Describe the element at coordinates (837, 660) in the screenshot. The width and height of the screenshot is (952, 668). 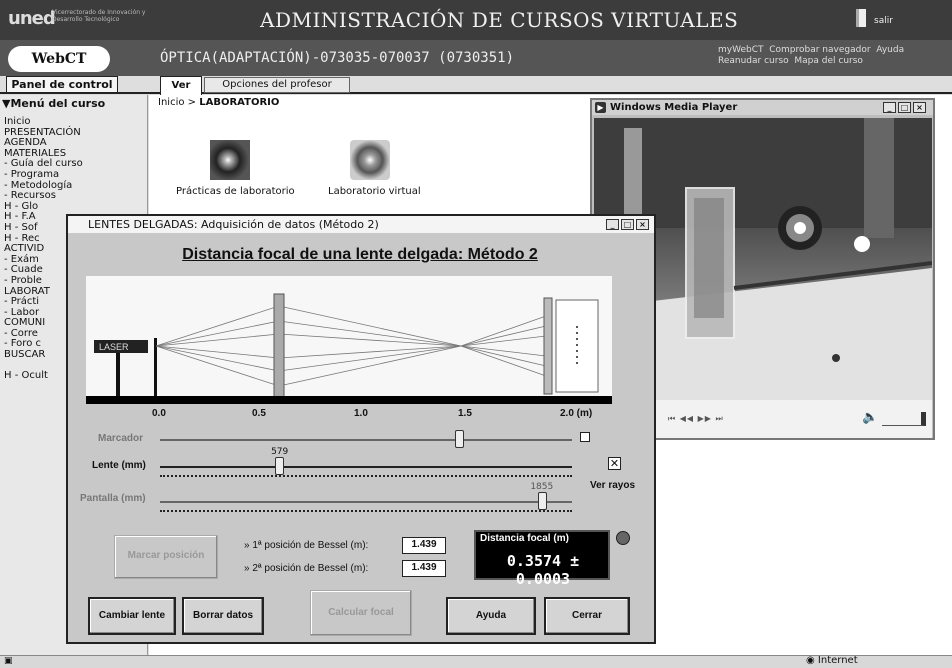
I see `status-zone-label: Internet` at that location.